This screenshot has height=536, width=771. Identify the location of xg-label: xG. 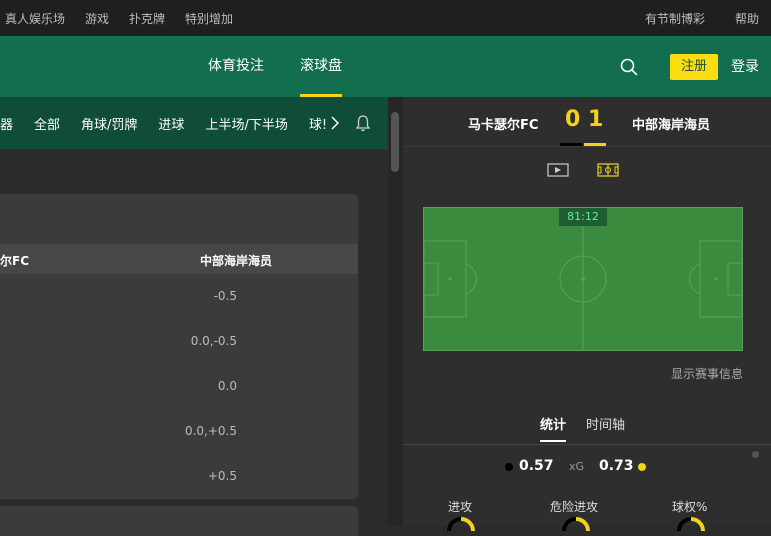
(577, 466).